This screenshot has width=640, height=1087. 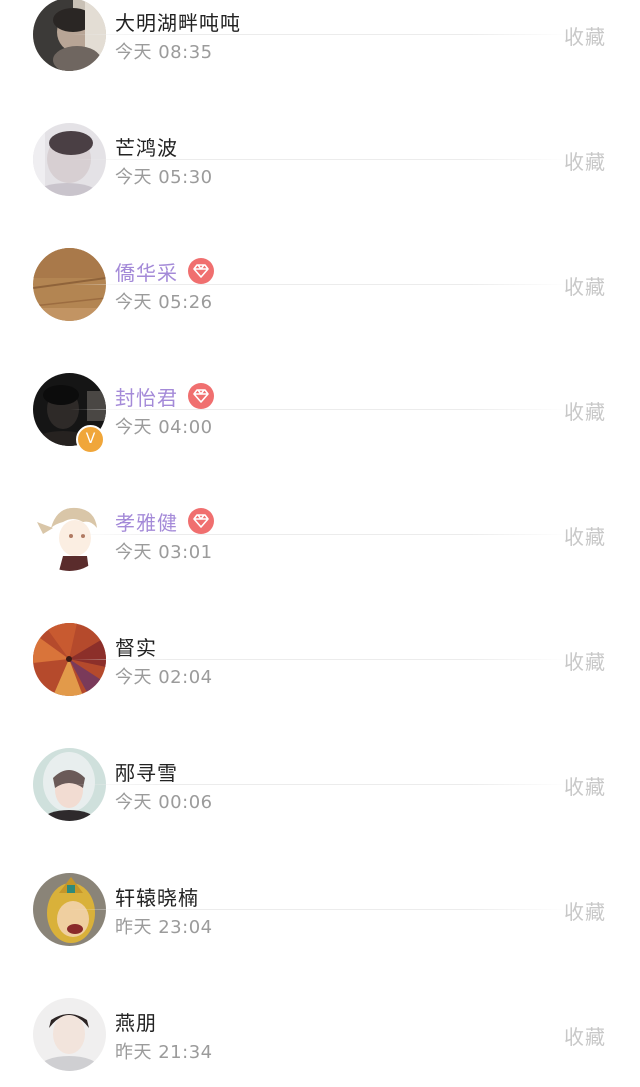 What do you see at coordinates (320, 490) in the screenshot?
I see `list-item: 孝雅健 今天 03:01 收藏` at bounding box center [320, 490].